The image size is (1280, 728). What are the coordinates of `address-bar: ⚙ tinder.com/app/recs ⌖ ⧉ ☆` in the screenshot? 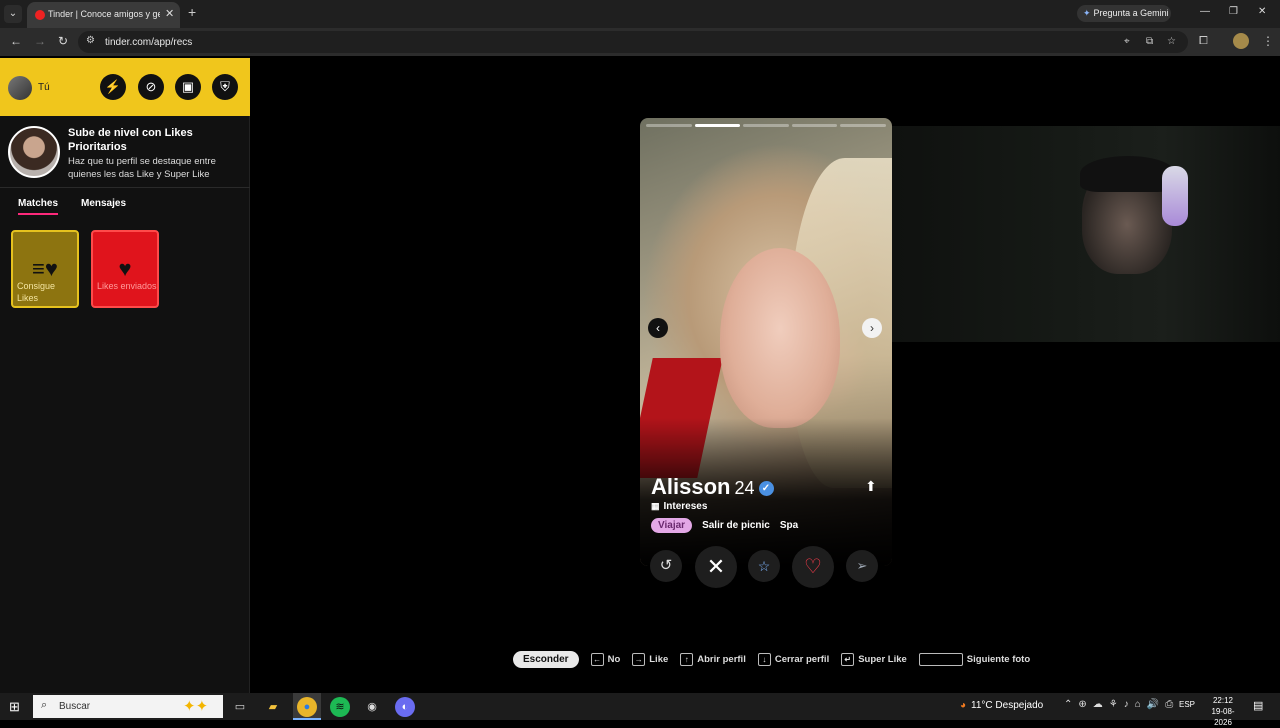 It's located at (633, 42).